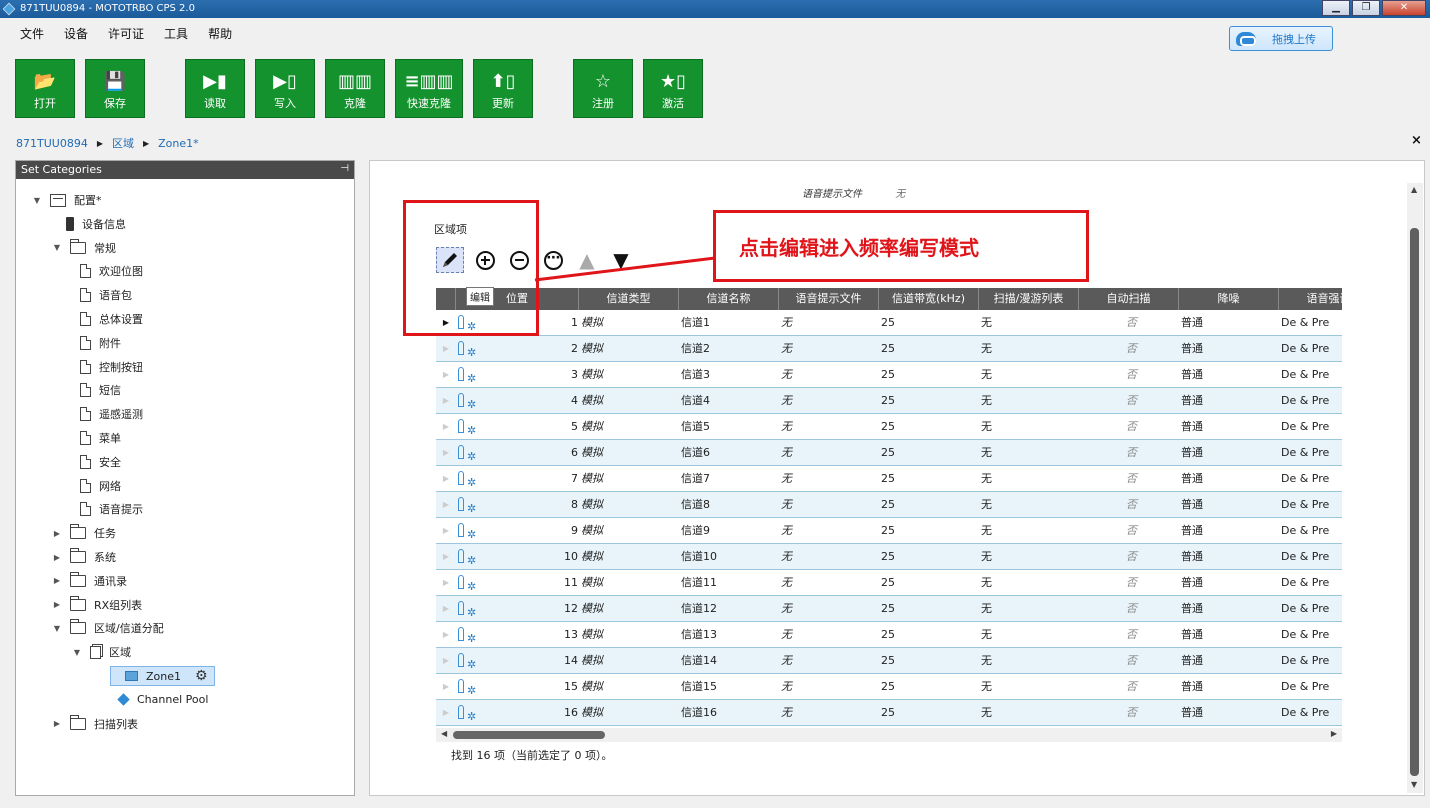  What do you see at coordinates (1281, 38) in the screenshot?
I see `drag-upload-button: 拖拽上传` at bounding box center [1281, 38].